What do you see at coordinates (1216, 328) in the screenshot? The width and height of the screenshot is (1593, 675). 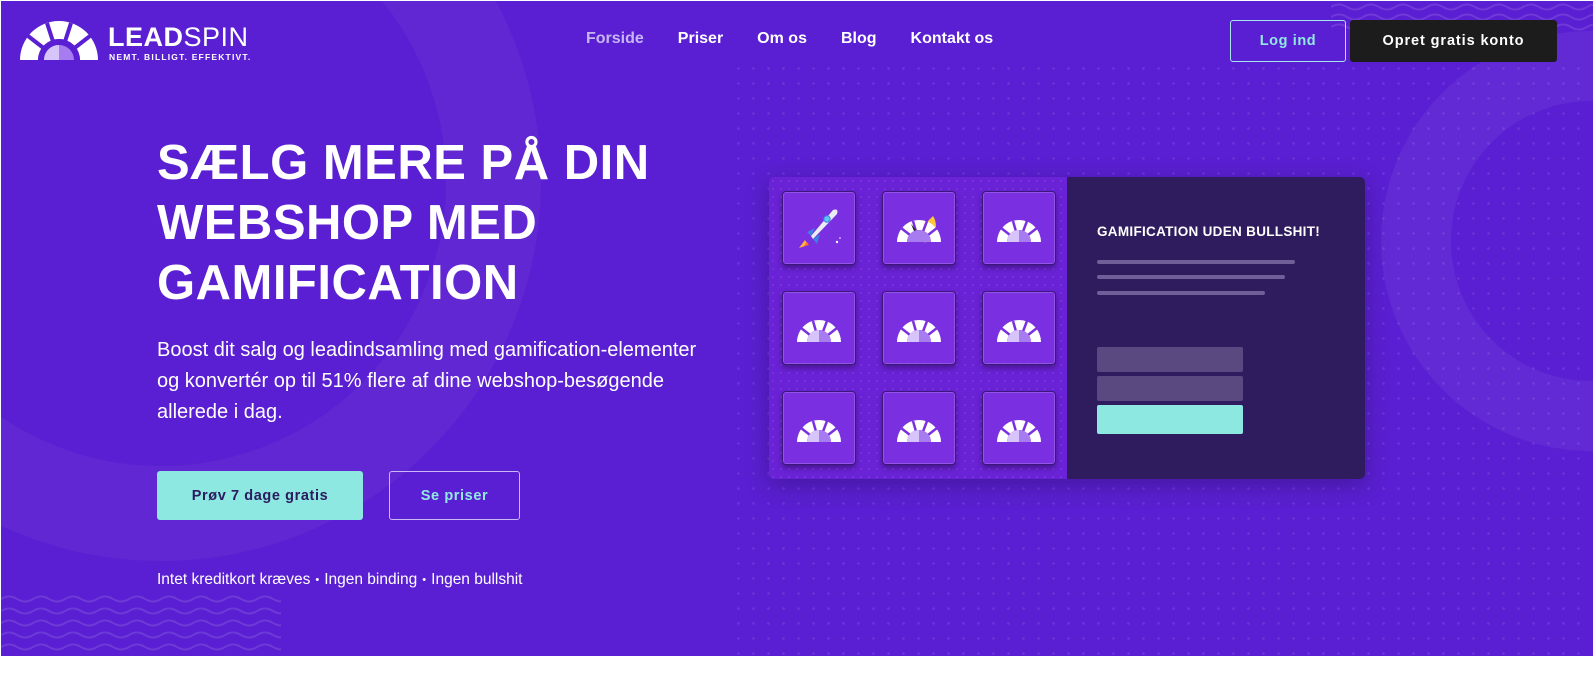 I see `signup-panel: GAMIFICATION UDEN BULLSHIT!` at bounding box center [1216, 328].